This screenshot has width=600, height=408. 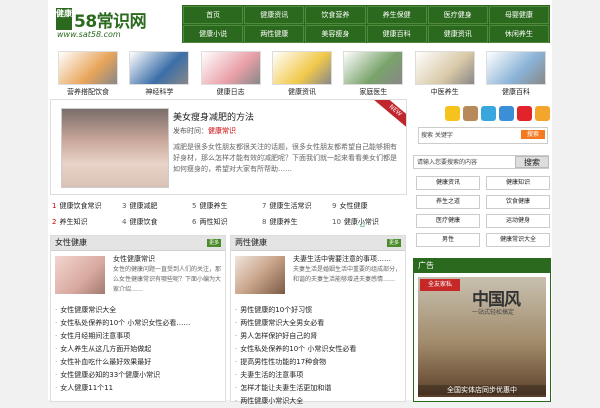 I want to click on list-item: 男人怎样保护好自己的肾, so click(x=319, y=336).